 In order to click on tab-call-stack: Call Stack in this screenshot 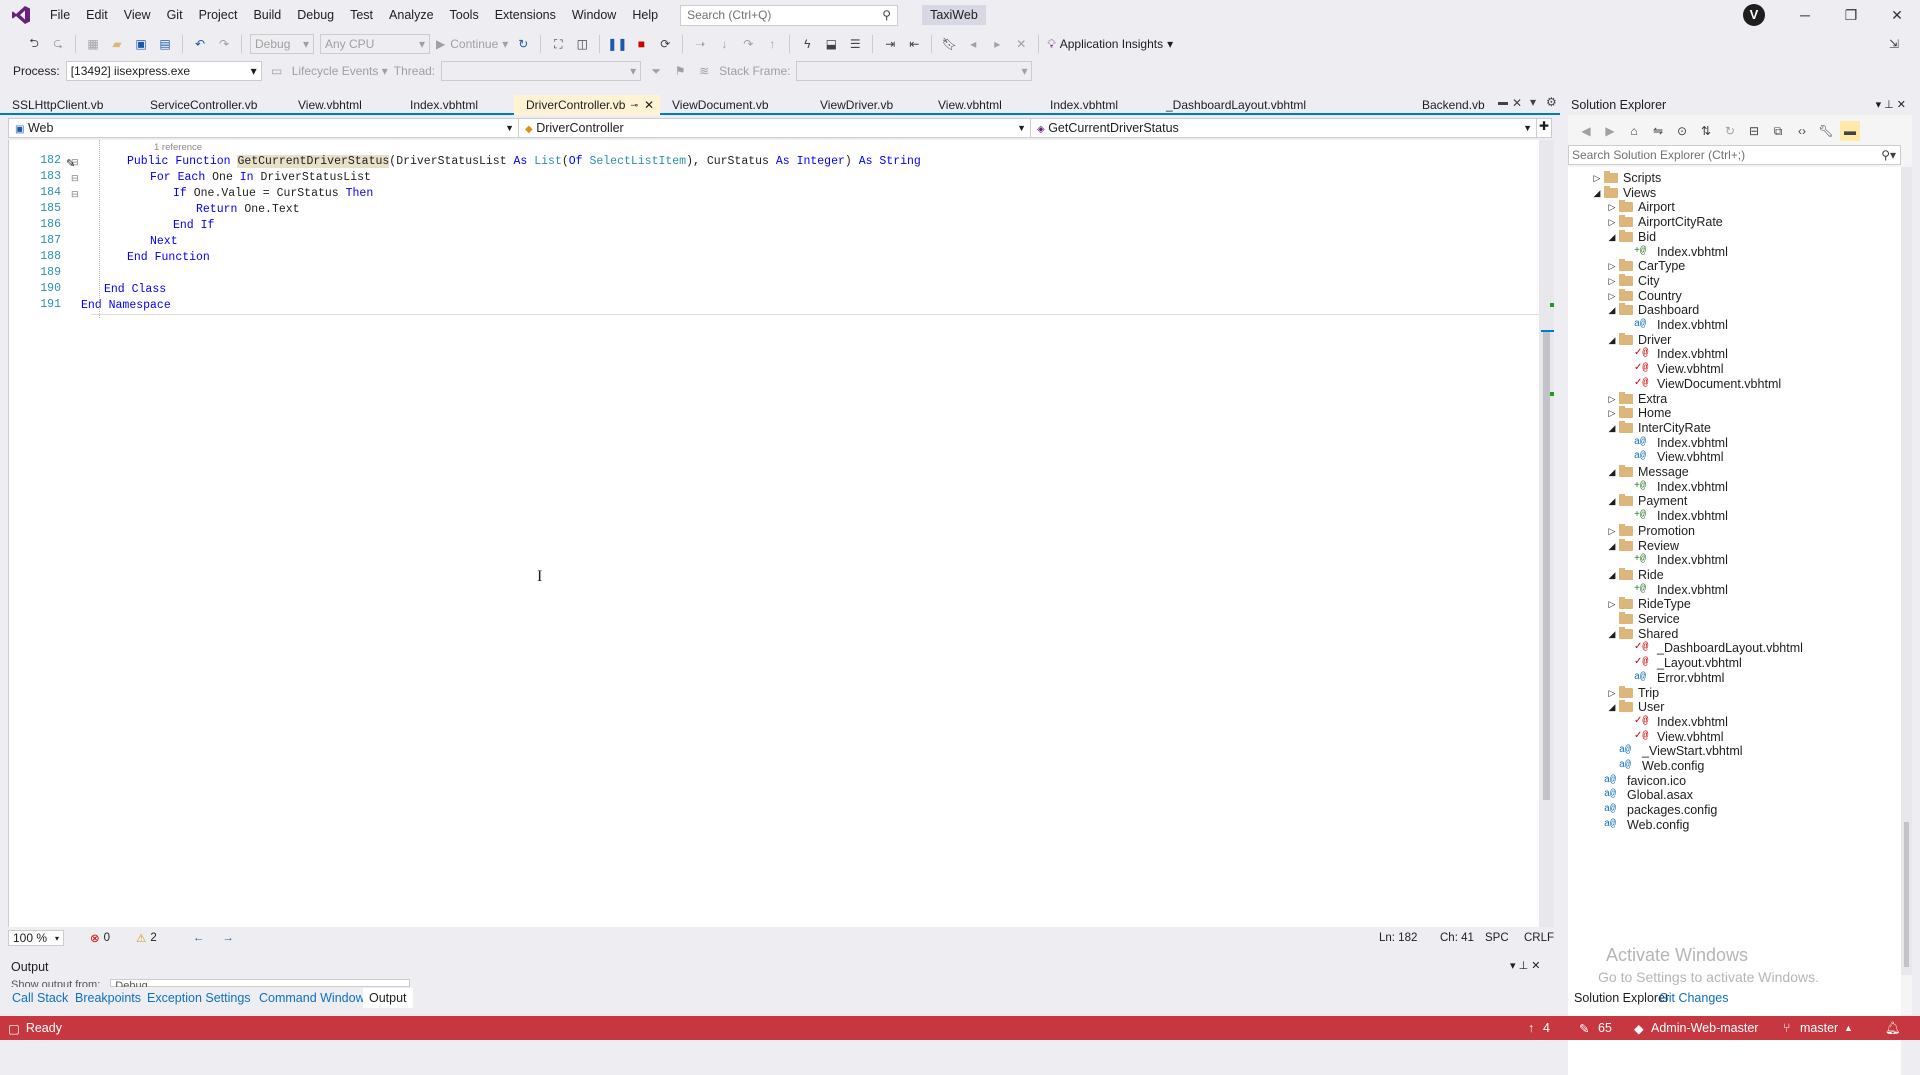, I will do `click(40, 998)`.